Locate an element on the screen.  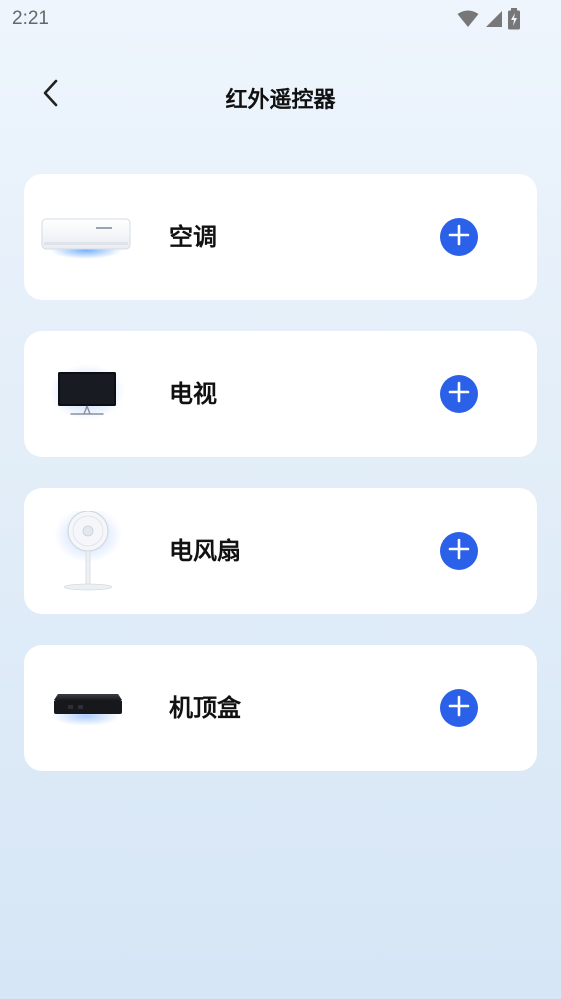
status-bar: 2:21 is located at coordinates (280, 19).